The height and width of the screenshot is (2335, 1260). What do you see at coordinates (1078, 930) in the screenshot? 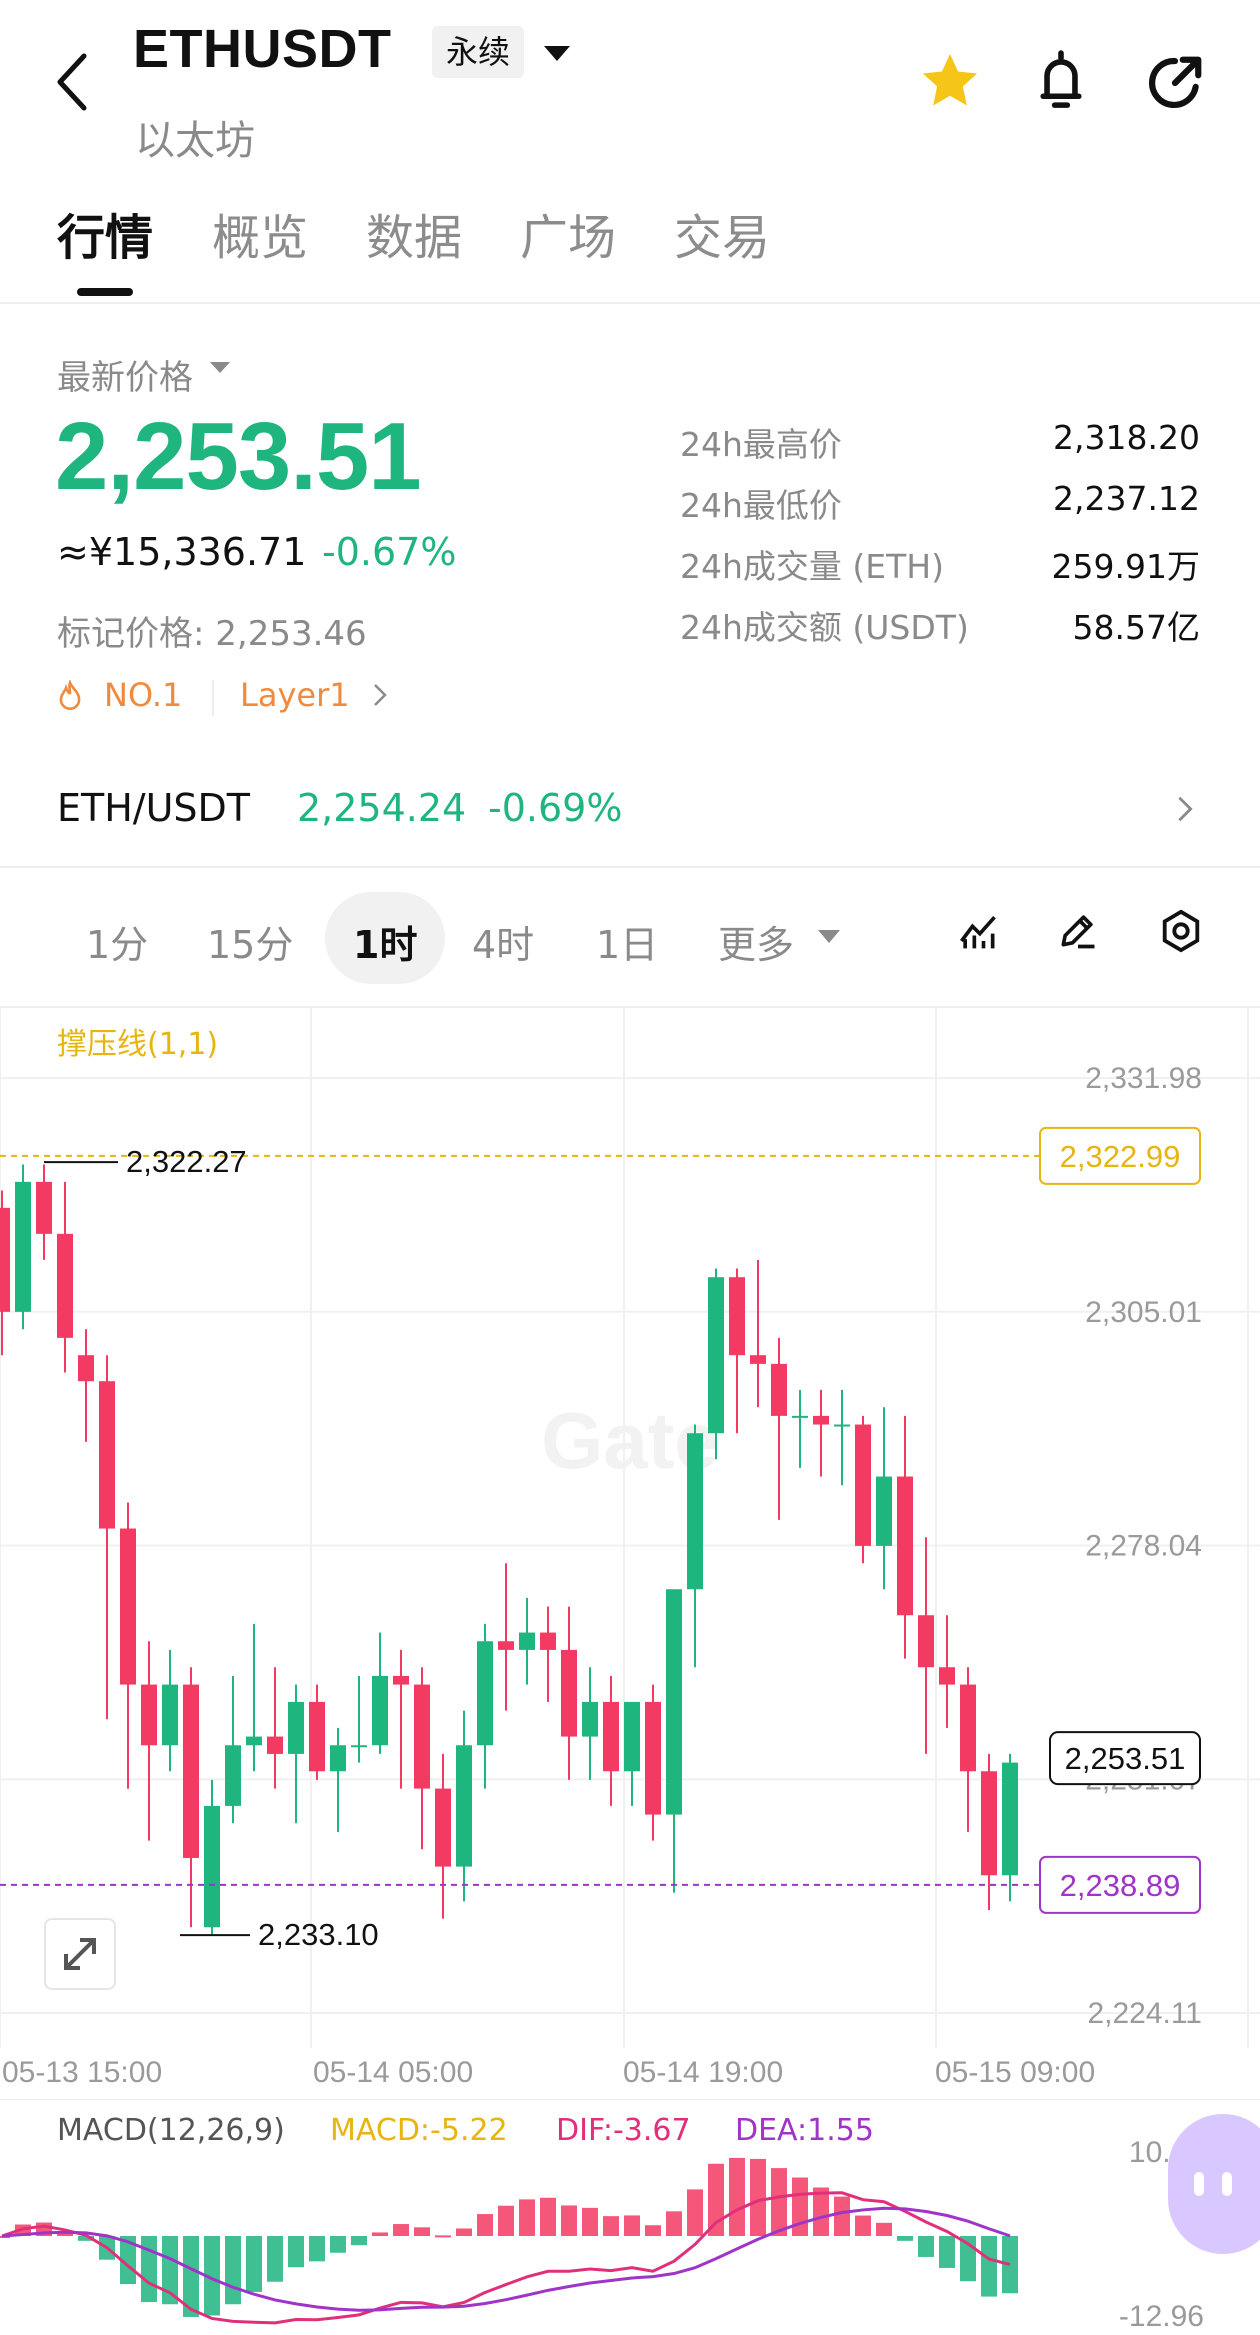
I see `draw-pen-icon` at bounding box center [1078, 930].